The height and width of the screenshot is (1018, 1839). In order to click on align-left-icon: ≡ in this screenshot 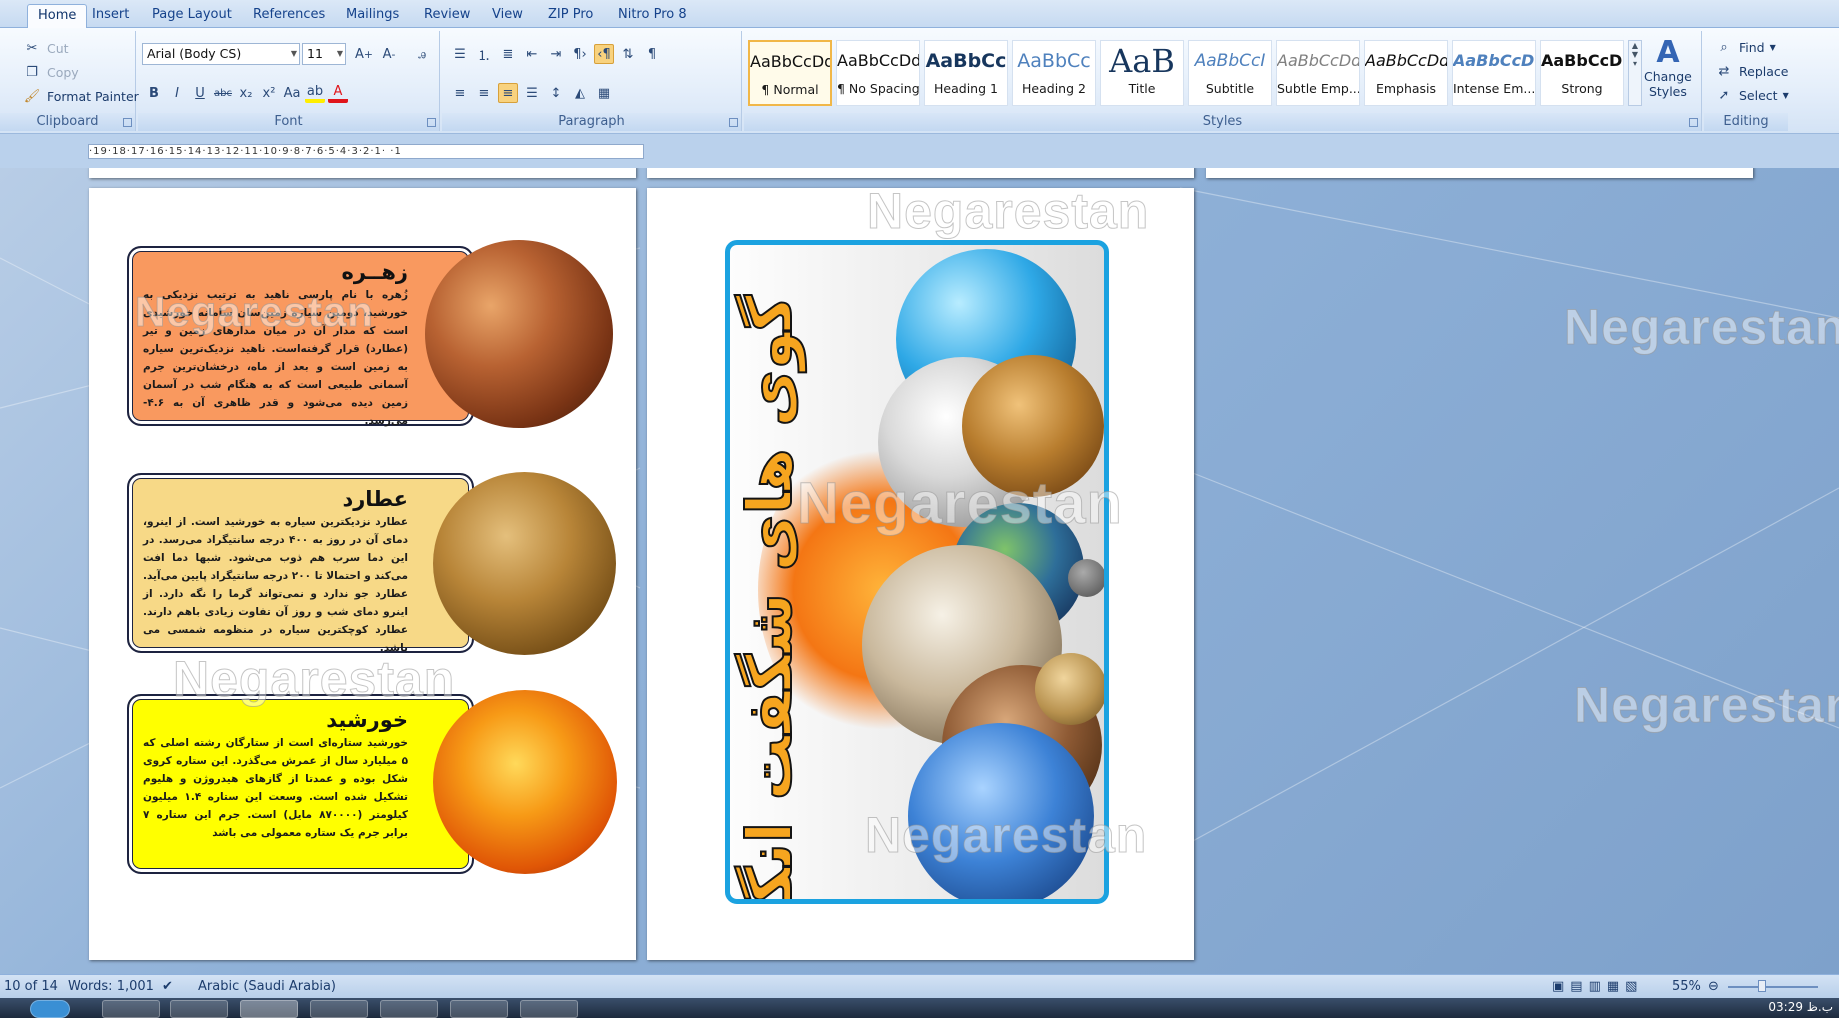, I will do `click(460, 93)`.